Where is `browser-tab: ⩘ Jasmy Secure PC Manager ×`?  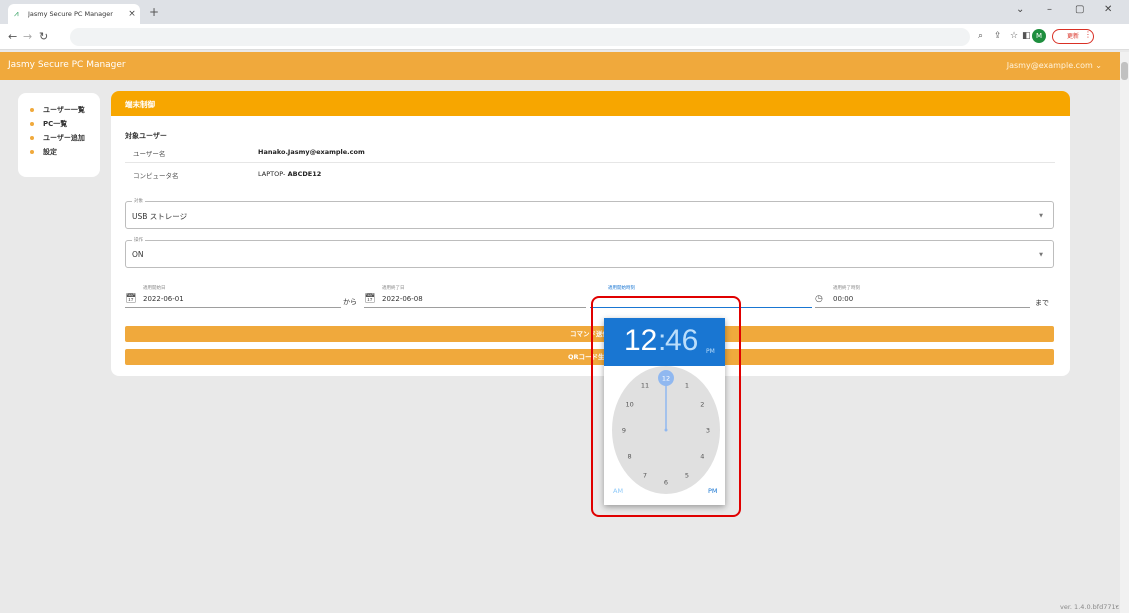 browser-tab: ⩘ Jasmy Secure PC Manager × is located at coordinates (74, 14).